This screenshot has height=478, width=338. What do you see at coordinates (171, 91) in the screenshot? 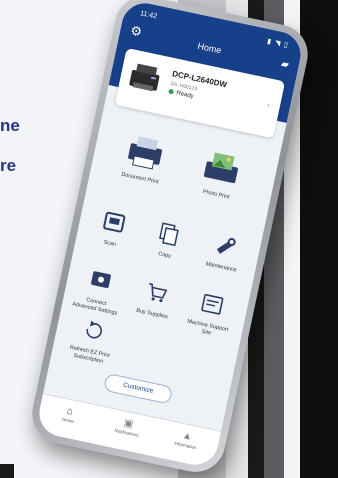
I see `status-dot-icon` at bounding box center [171, 91].